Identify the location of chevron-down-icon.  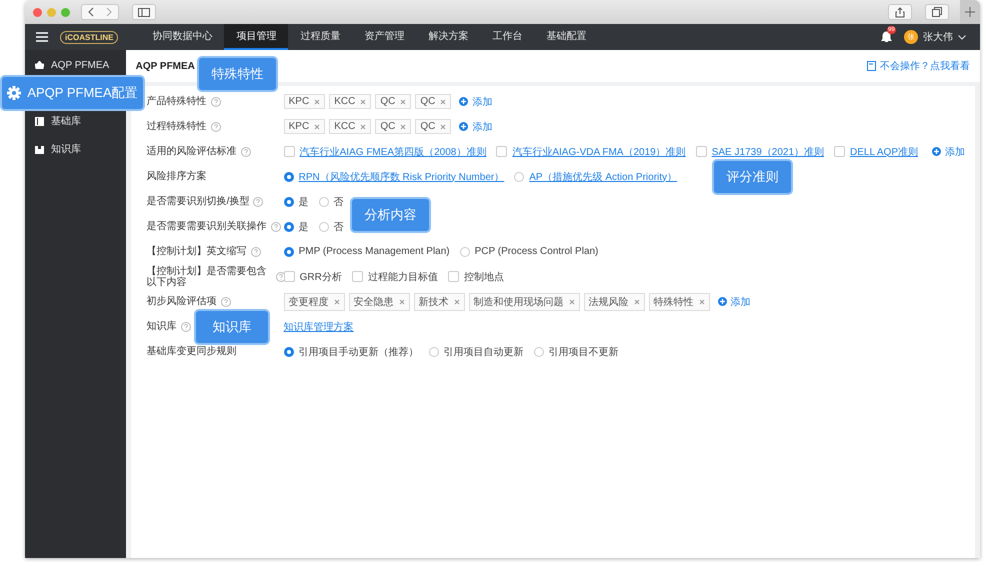
(962, 37).